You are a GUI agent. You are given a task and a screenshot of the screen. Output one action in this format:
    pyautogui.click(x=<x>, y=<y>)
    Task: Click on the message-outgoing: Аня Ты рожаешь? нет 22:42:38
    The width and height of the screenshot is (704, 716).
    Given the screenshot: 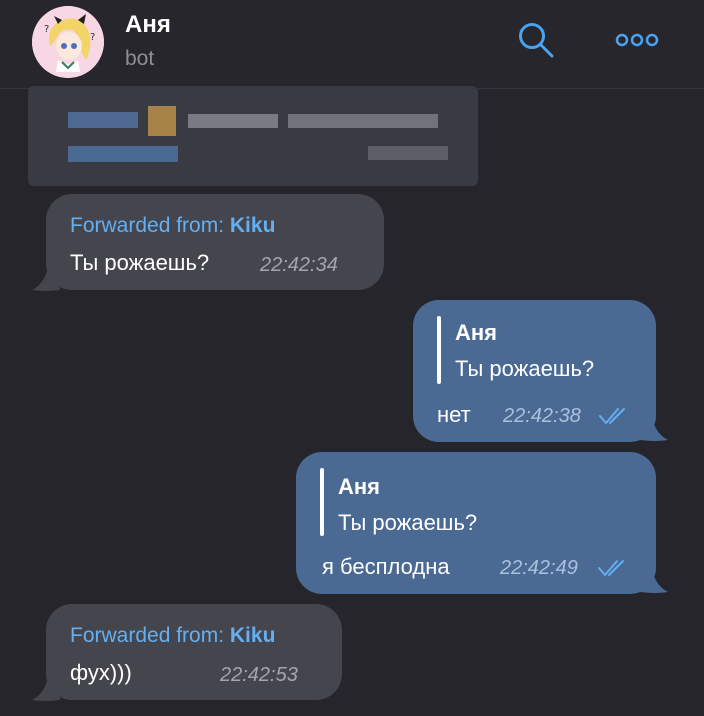 What is the action you would take?
    pyautogui.click(x=534, y=371)
    